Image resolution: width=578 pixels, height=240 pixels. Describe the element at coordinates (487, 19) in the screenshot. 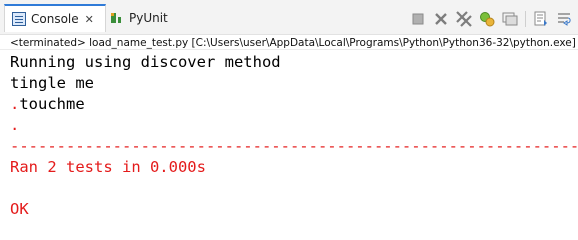

I see `pin-console-icon` at that location.